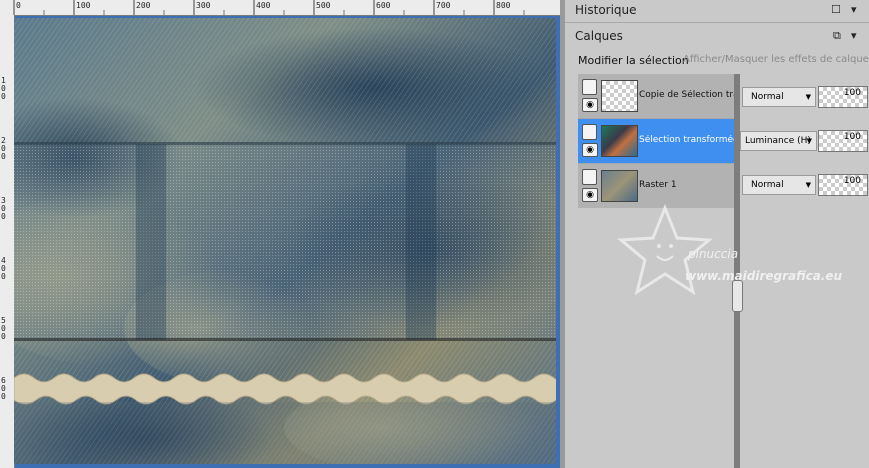 The width and height of the screenshot is (869, 468). I want to click on history-panel-header: Historique ☐ ▾, so click(717, 11).